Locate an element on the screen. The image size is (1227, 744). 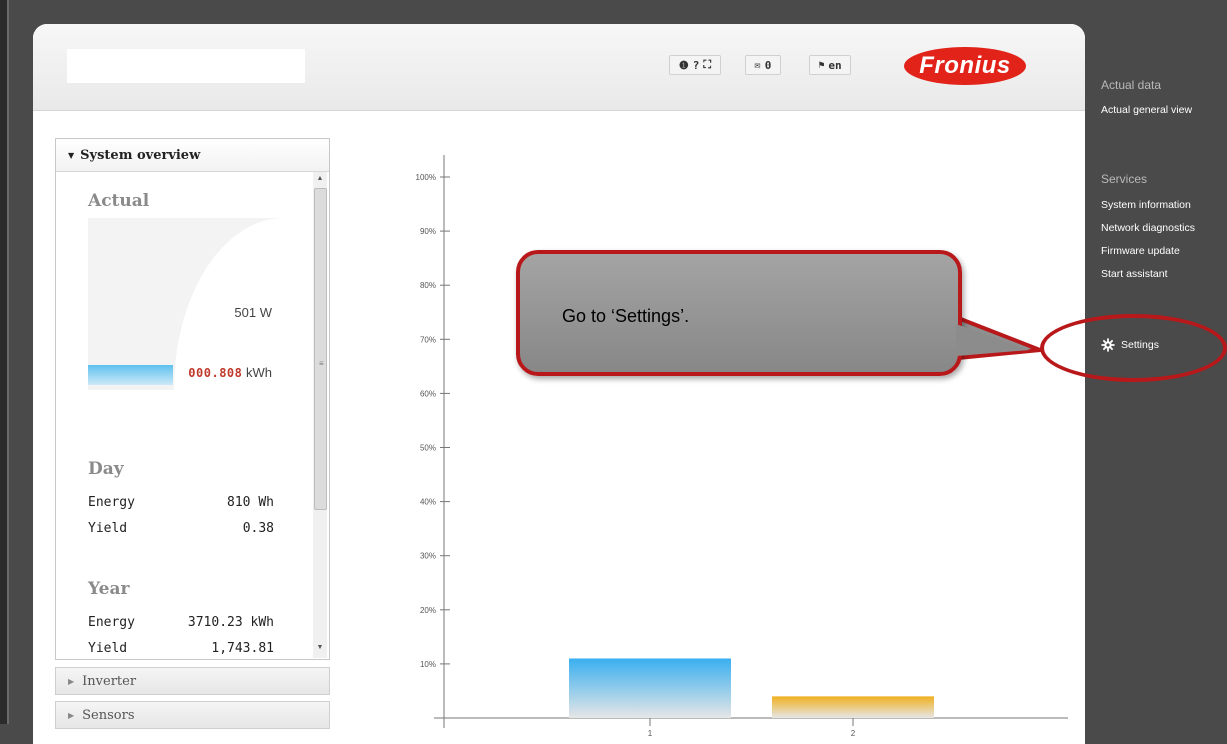
grip-icon: ≡ is located at coordinates (321, 363).